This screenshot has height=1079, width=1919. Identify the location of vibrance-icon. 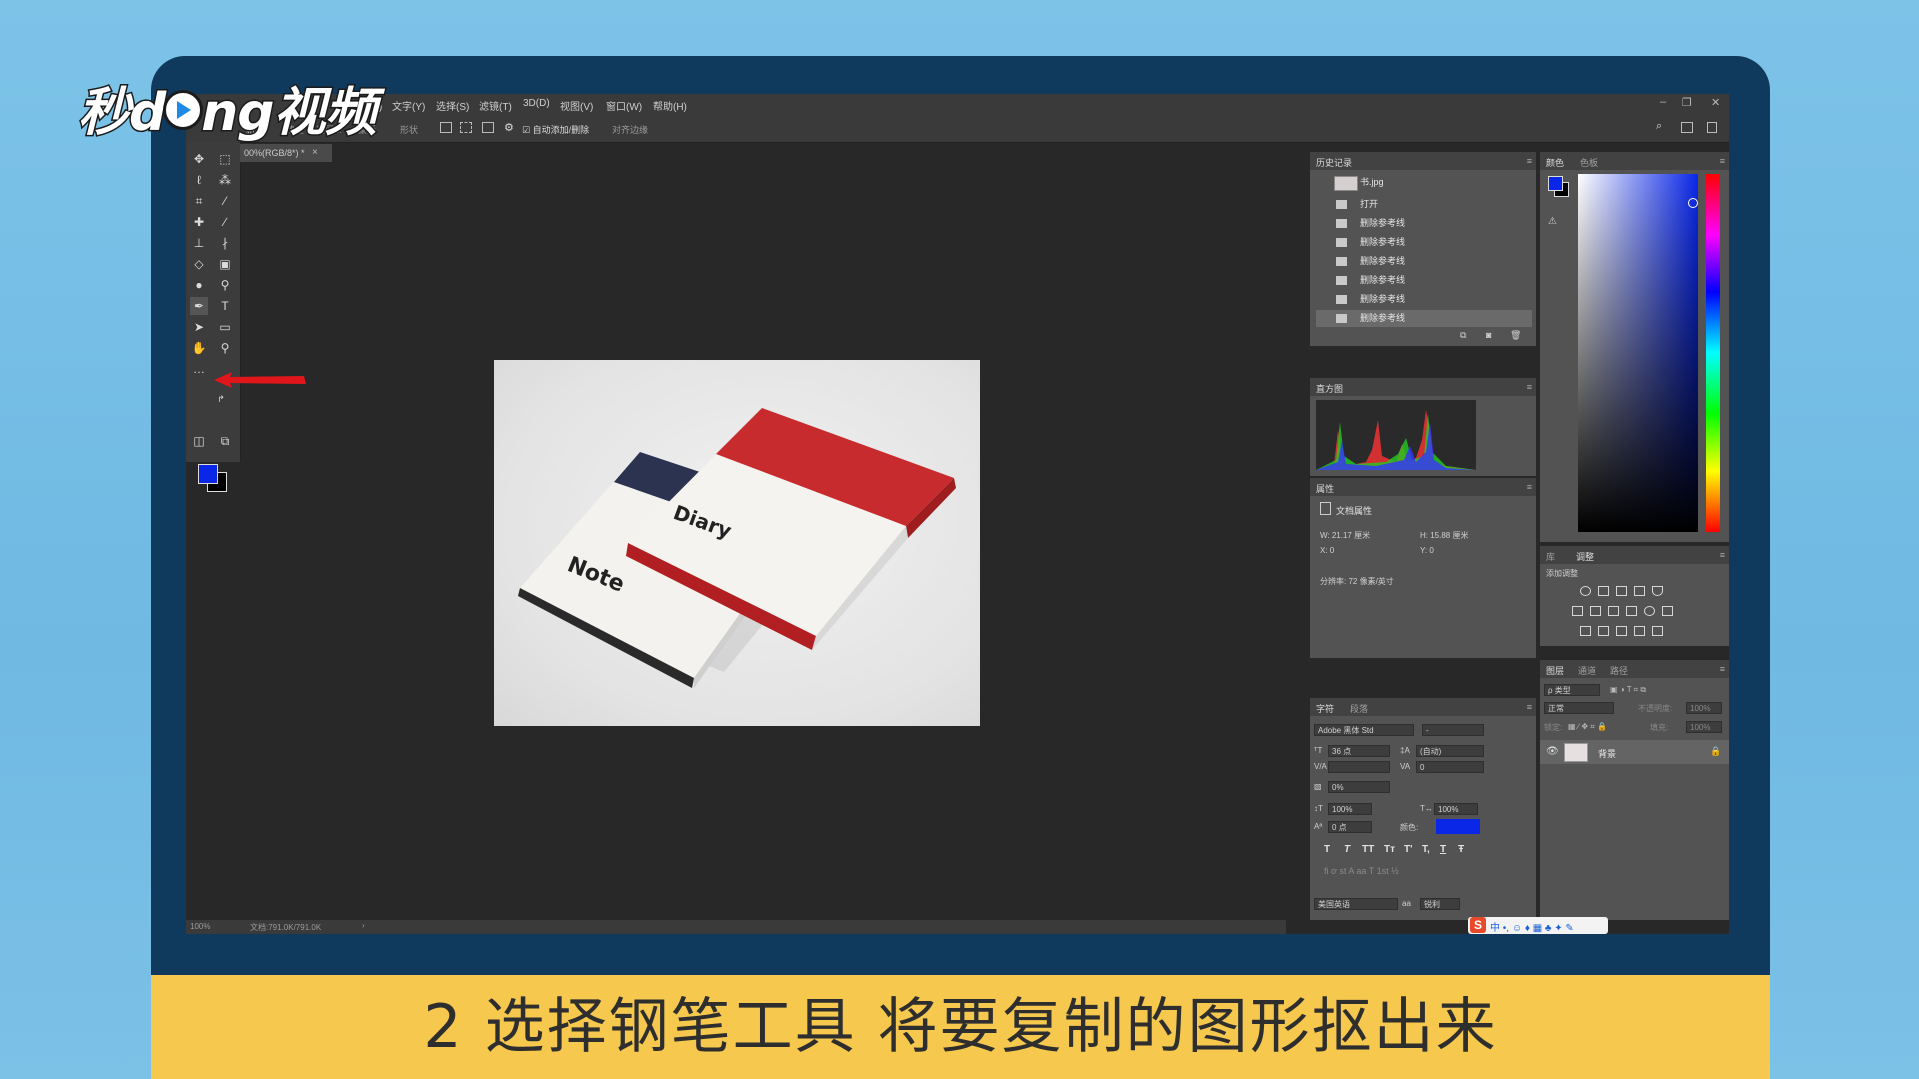
(1657, 591).